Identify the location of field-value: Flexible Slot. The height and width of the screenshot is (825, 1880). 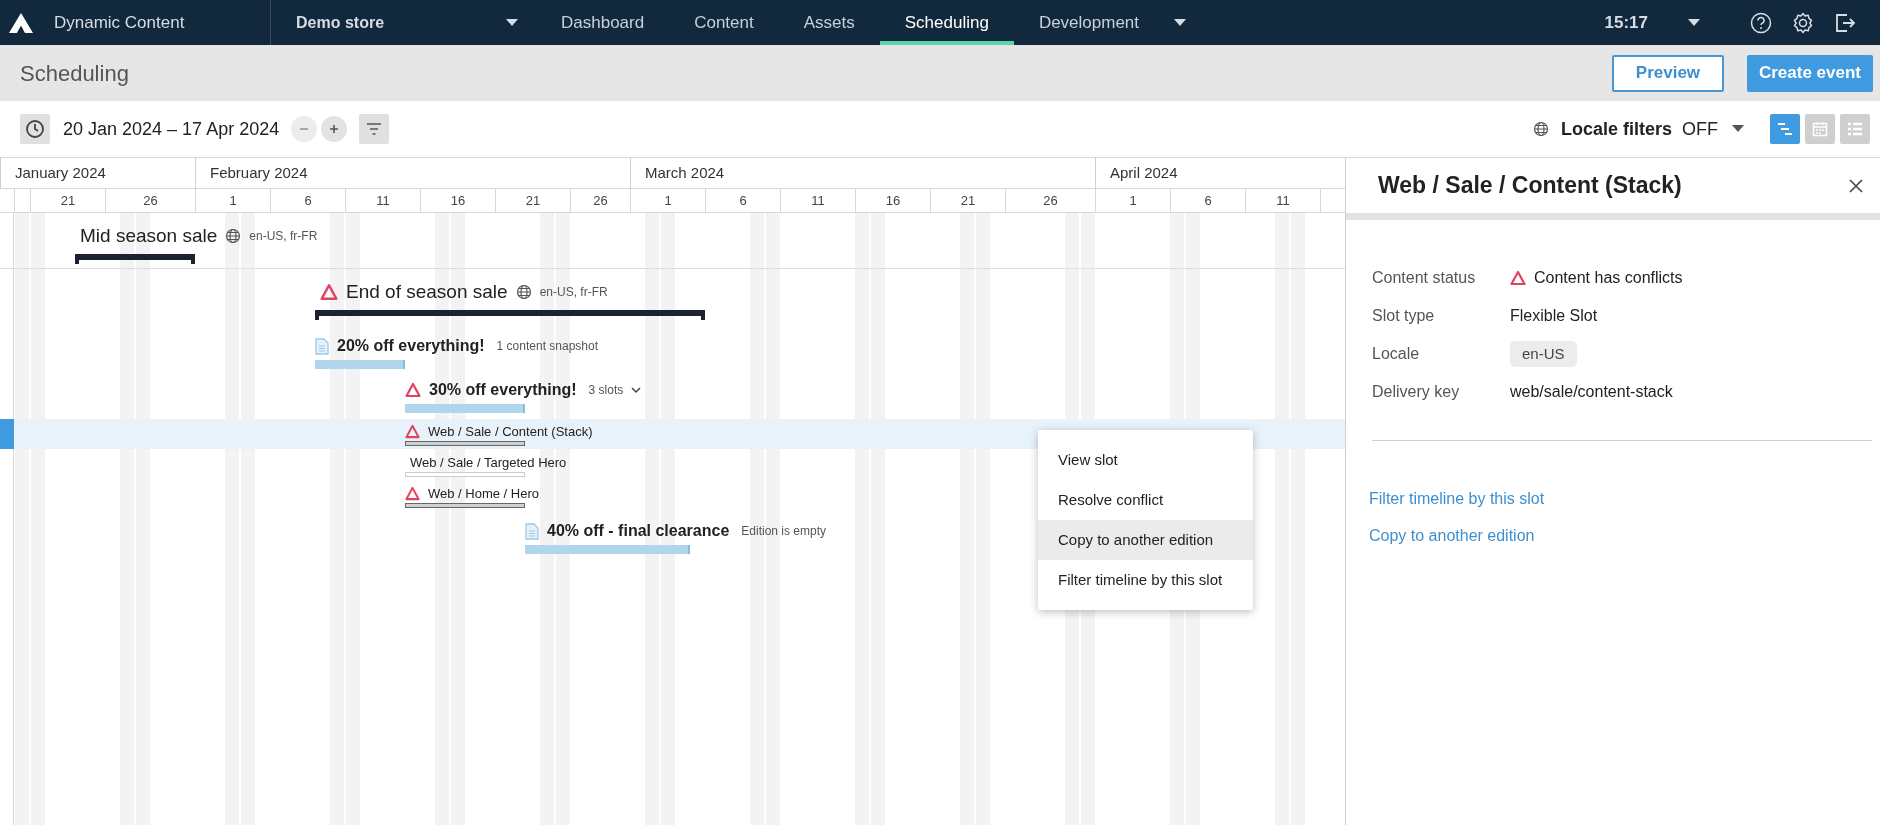
(1554, 316).